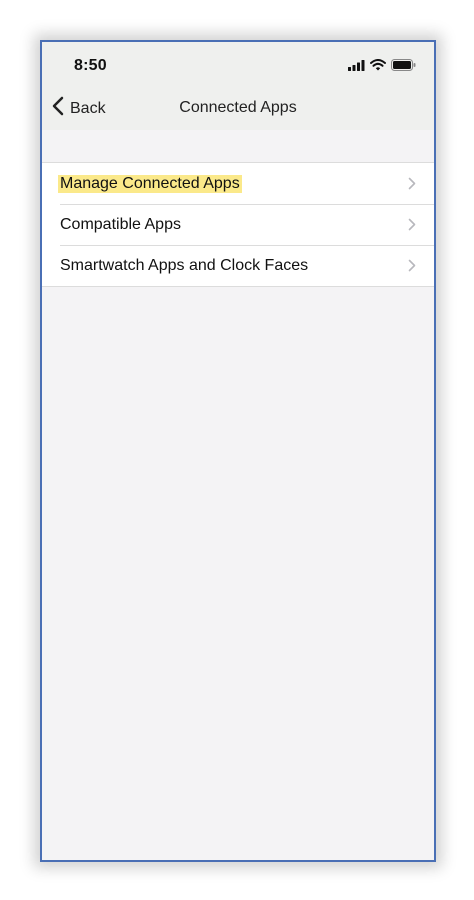 This screenshot has width=474, height=900. Describe the element at coordinates (356, 67) in the screenshot. I see `cellular-signal-icon` at that location.